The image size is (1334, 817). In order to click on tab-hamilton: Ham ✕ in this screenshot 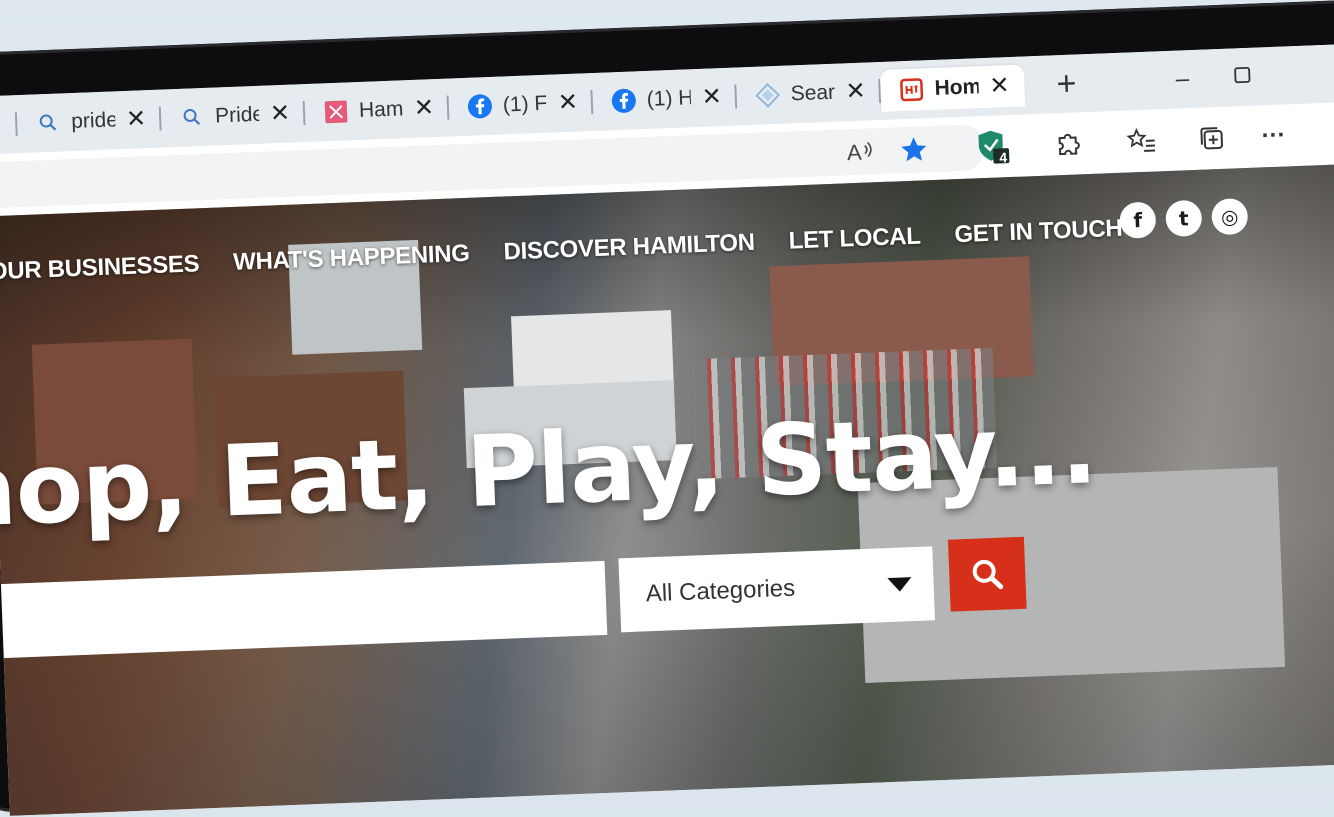, I will do `click(377, 110)`.